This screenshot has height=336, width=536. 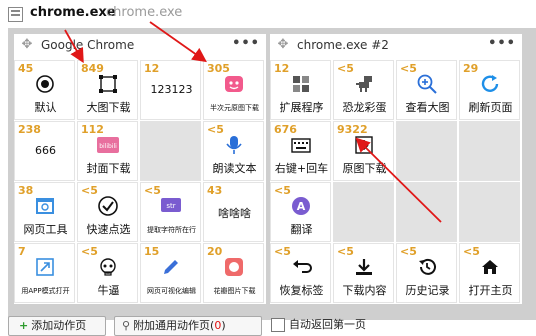 What do you see at coordinates (126, 325) in the screenshot?
I see `paperclip-icon: ⚲` at bounding box center [126, 325].